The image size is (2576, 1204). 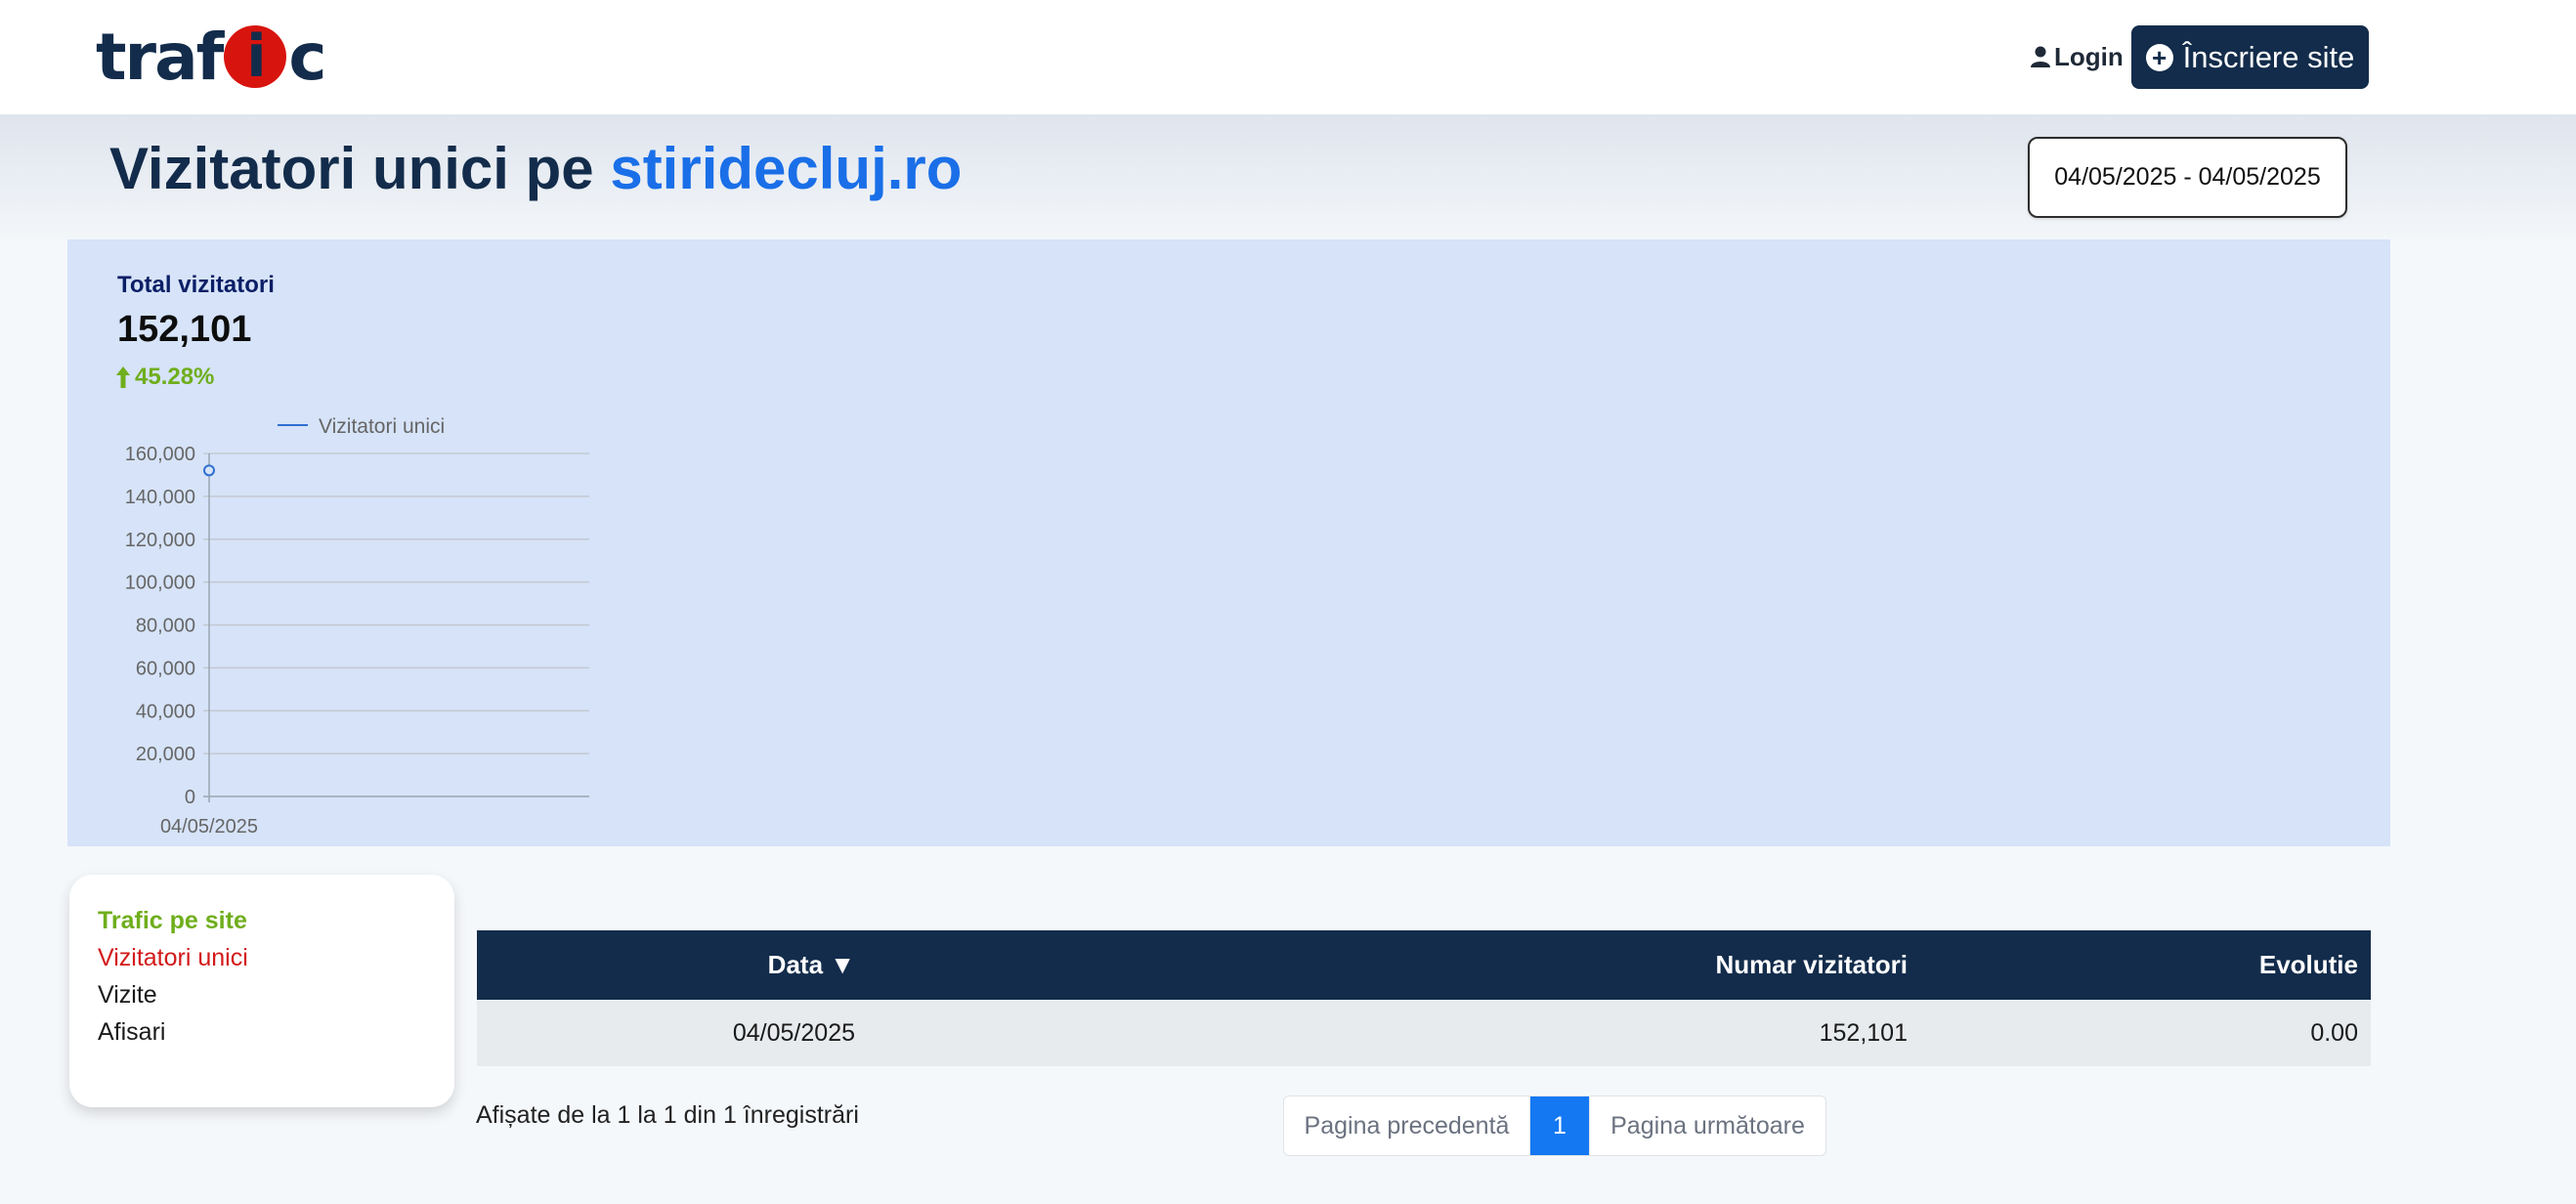 What do you see at coordinates (127, 996) in the screenshot?
I see `menu-item-visits: Vizite` at bounding box center [127, 996].